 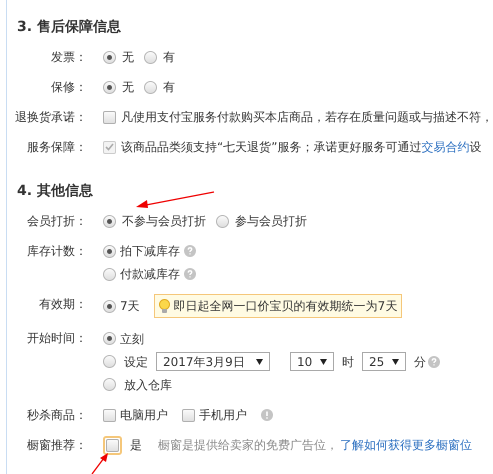 What do you see at coordinates (406, 445) in the screenshot?
I see `showcase-link: 了解如何获得更多橱窗位` at bounding box center [406, 445].